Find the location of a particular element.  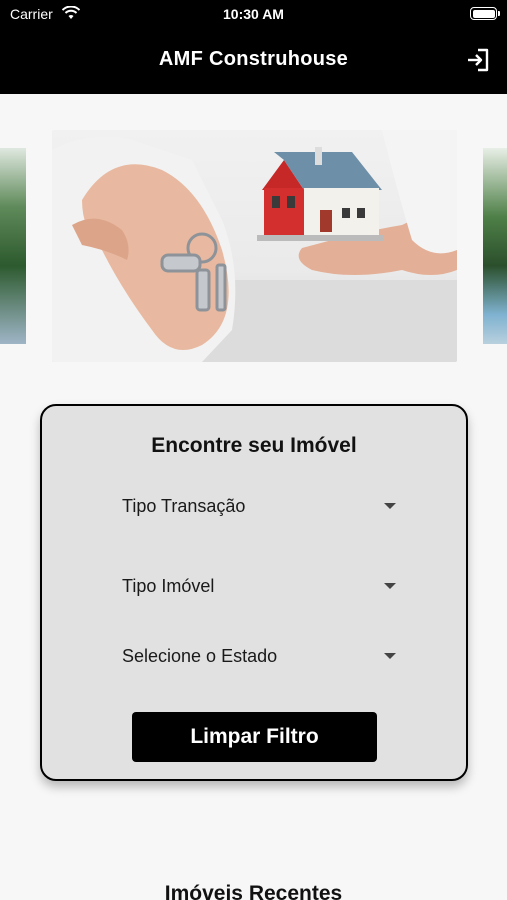

page-title: AMF Construhouse is located at coordinates (253, 59).